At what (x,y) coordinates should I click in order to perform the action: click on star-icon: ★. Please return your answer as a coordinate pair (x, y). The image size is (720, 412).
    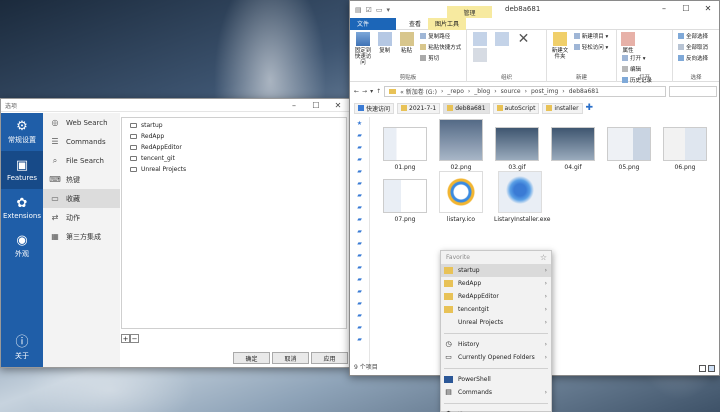
    Looking at the image, I should click on (359, 123).